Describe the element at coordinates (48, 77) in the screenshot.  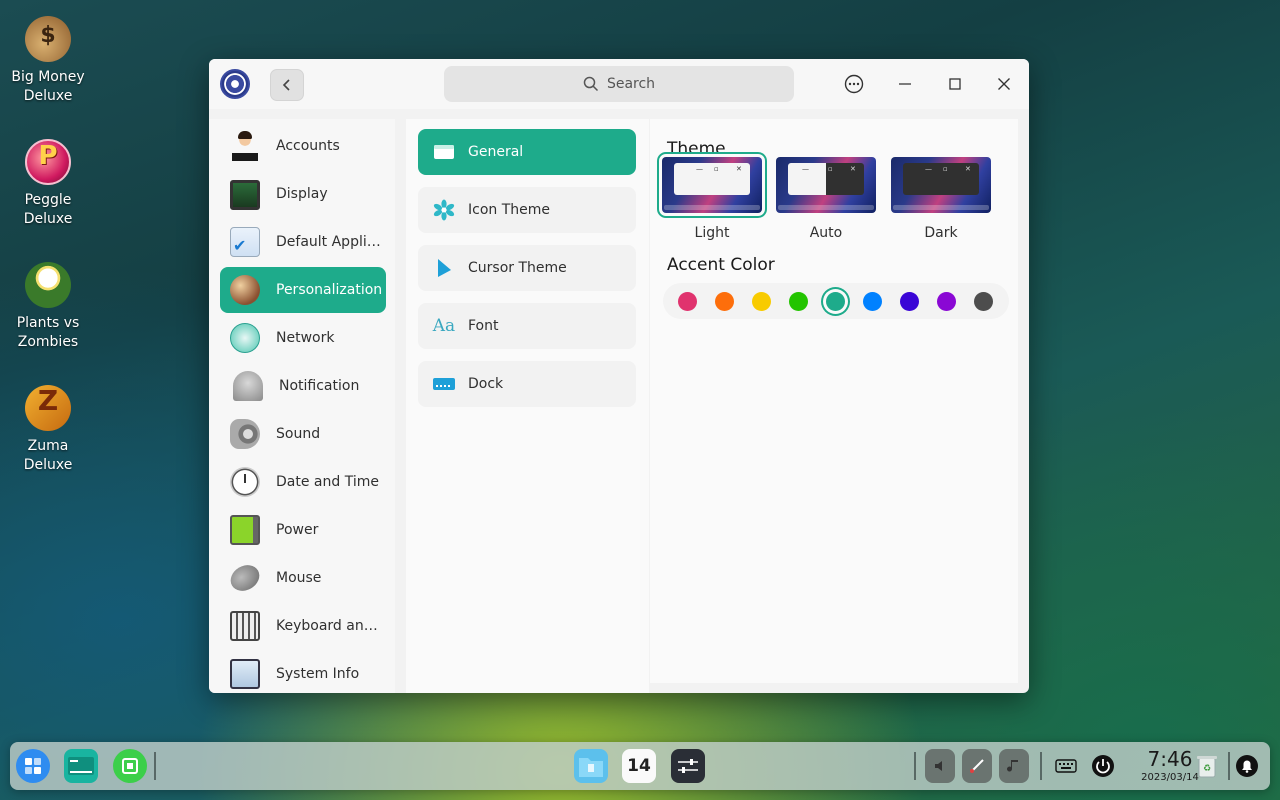
I see `desktop-icon-label: Big Money` at that location.